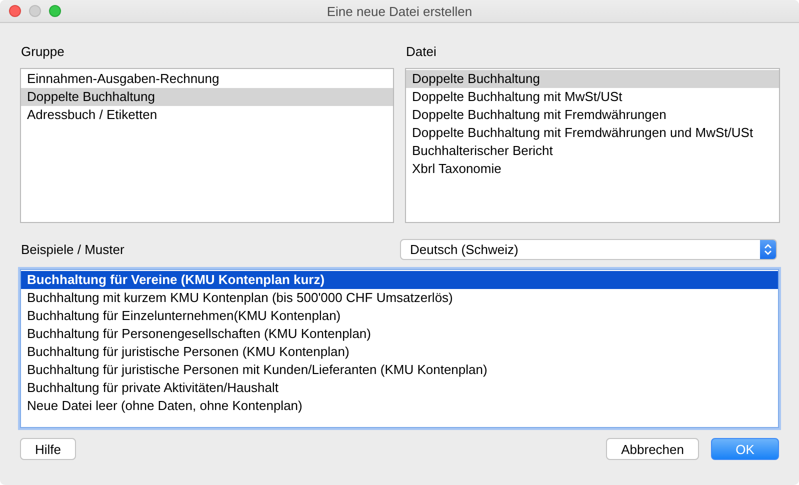  What do you see at coordinates (399, 280) in the screenshot?
I see `examples-list-item: Buchhaltung für Vereine (KMU Kontenplan kurz)` at bounding box center [399, 280].